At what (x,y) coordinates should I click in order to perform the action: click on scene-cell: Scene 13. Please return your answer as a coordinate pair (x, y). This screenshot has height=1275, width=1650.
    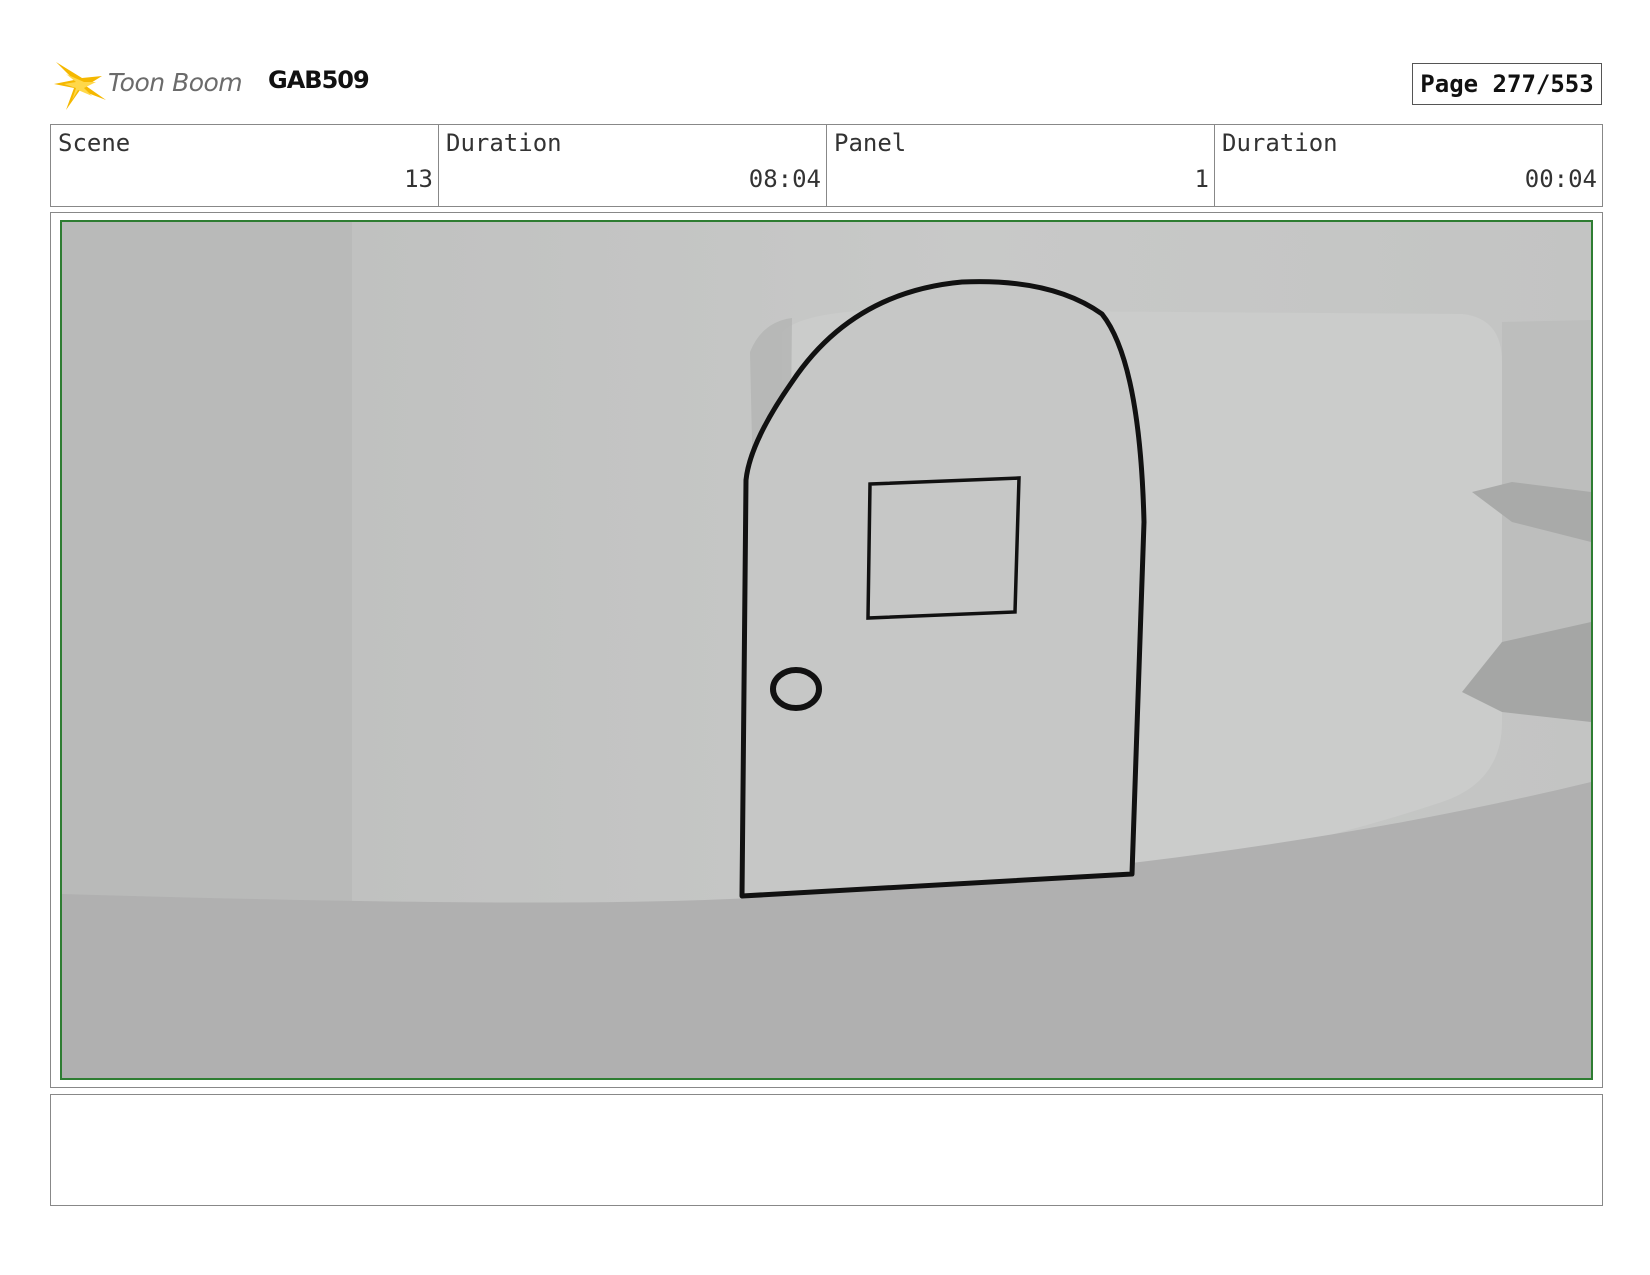
    Looking at the image, I should click on (245, 165).